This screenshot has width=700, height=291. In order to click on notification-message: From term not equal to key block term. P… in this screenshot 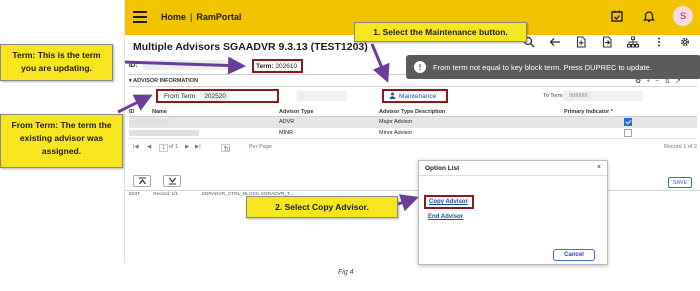, I will do `click(542, 67)`.